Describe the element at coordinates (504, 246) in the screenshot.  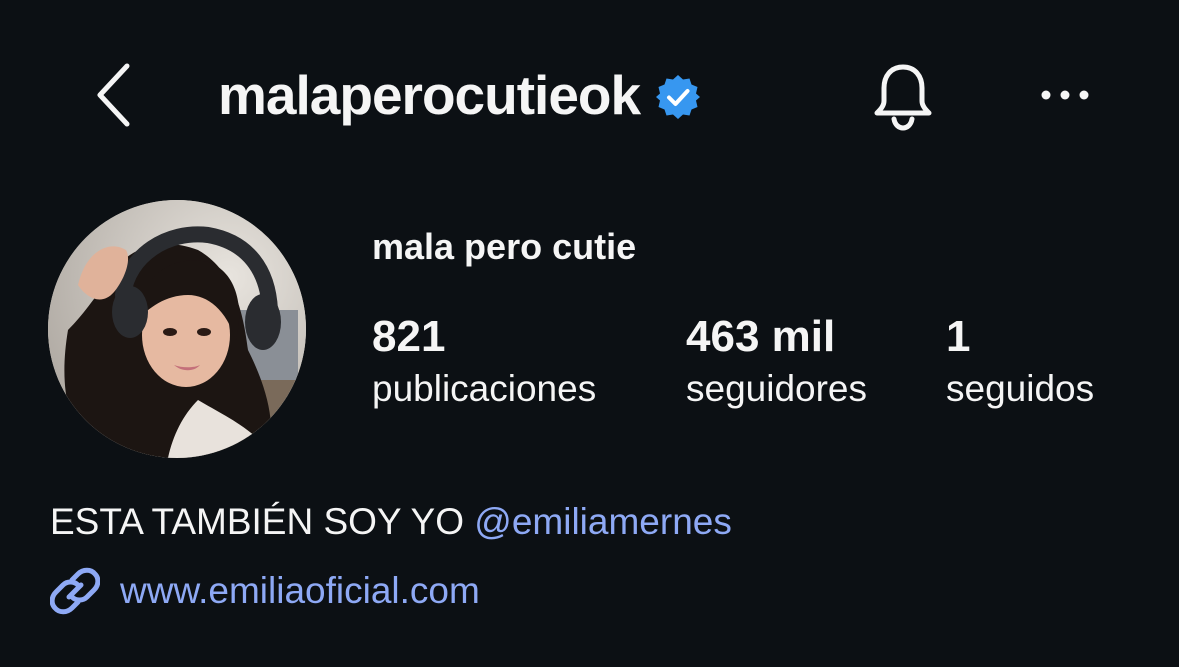
I see `display-name: mala pero cutie` at that location.